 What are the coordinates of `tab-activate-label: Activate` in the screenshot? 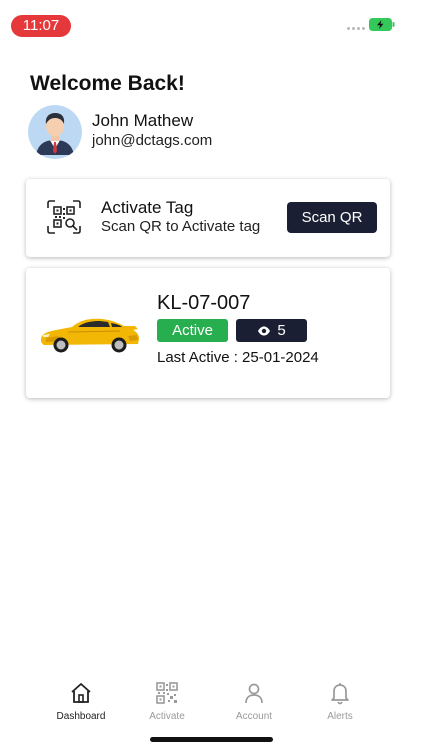 It's located at (167, 716).